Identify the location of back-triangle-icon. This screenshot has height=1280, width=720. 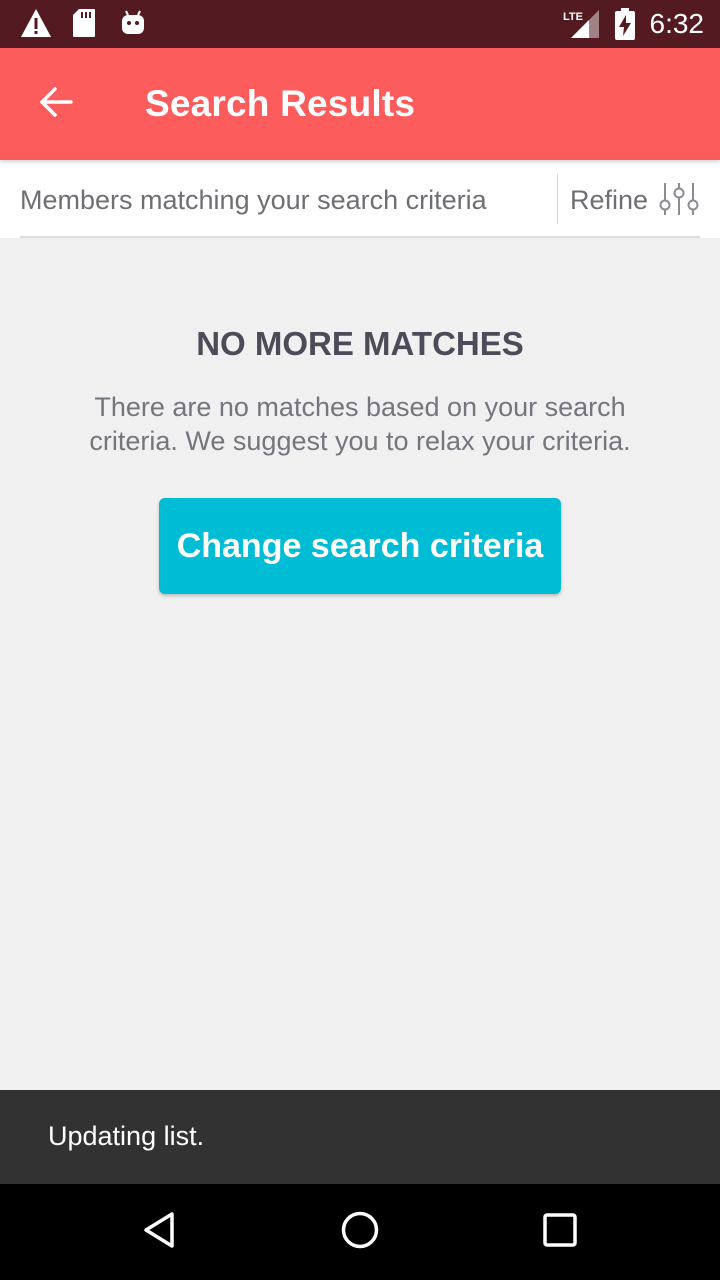
(160, 1232).